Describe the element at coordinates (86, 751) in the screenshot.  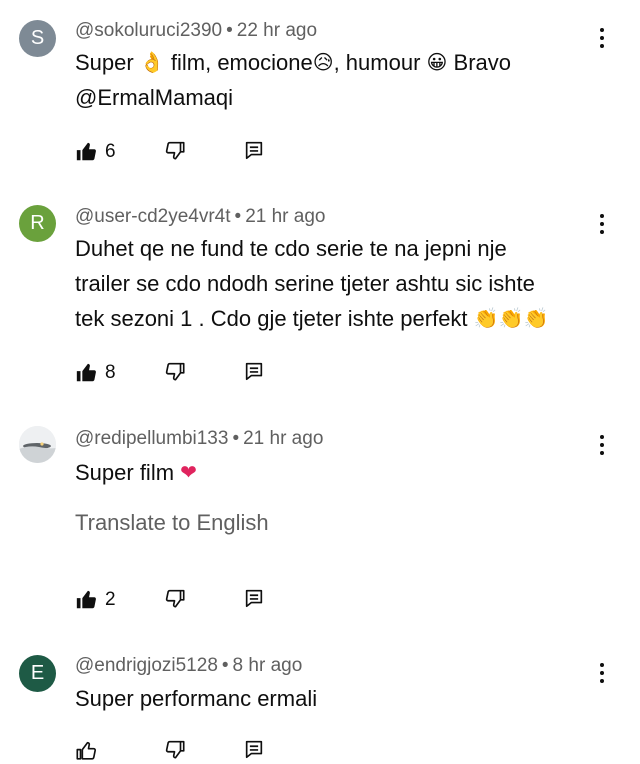
I see `thumbs-up-outline-icon` at that location.